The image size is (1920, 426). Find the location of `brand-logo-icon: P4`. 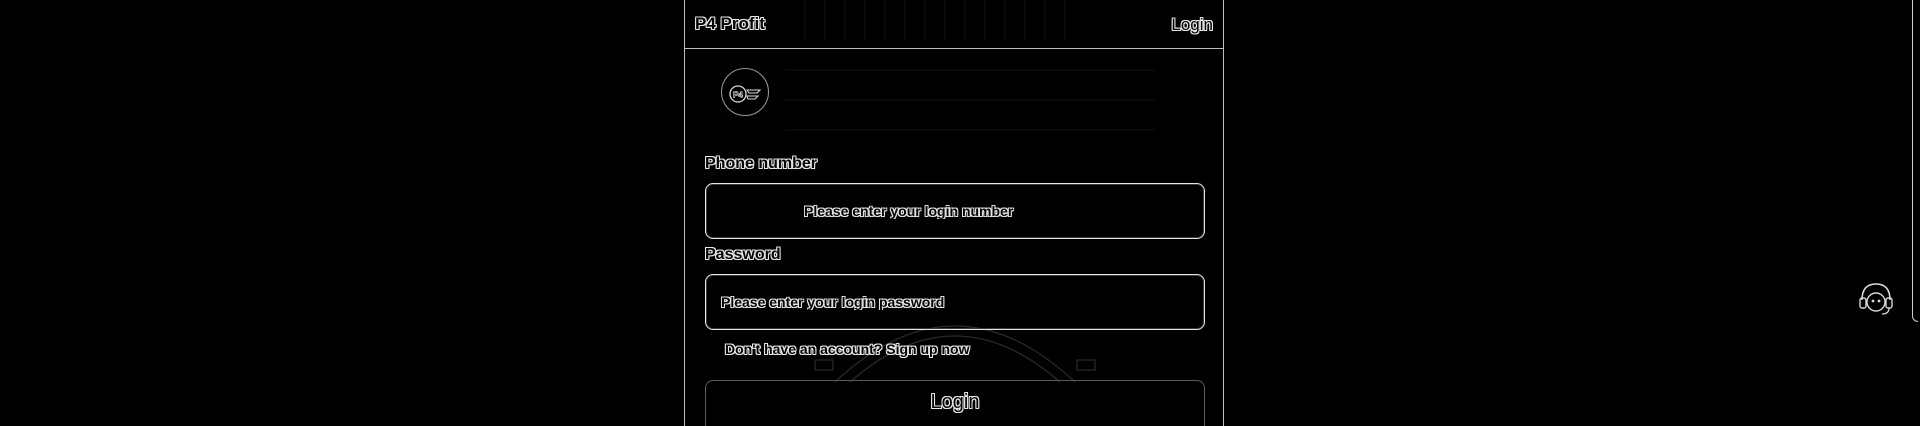

brand-logo-icon: P4 is located at coordinates (745, 94).